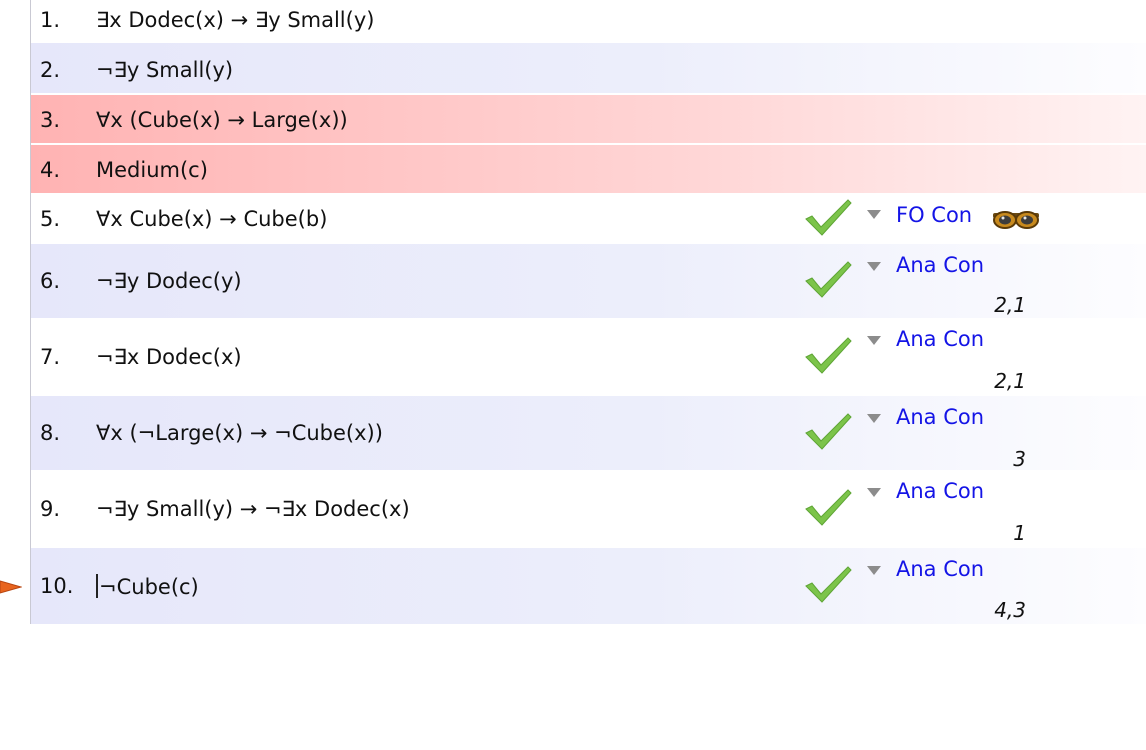 This screenshot has width=1146, height=750. Describe the element at coordinates (934, 215) in the screenshot. I see `rule-name: FO Con` at that location.